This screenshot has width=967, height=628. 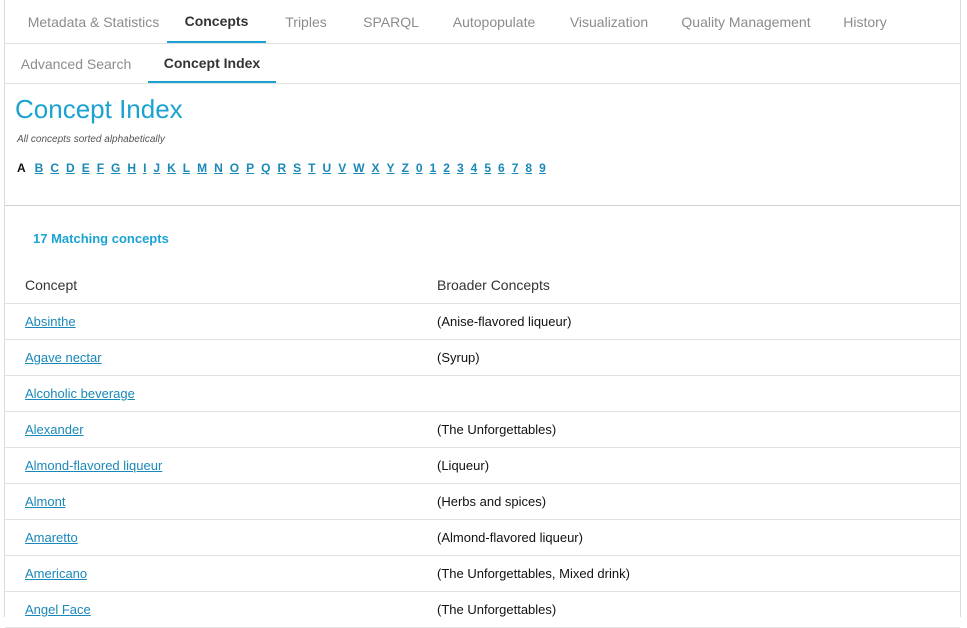 I want to click on alphabet-link-2: 2, so click(x=446, y=168).